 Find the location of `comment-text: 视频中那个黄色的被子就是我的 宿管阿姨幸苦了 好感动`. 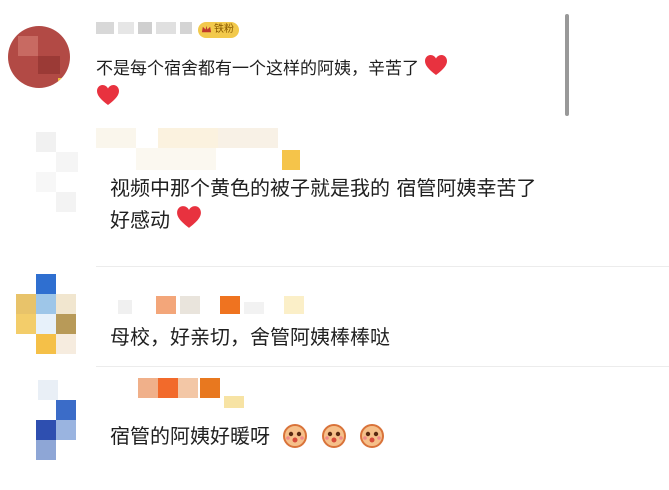

comment-text: 视频中那个黄色的被子就是我的 宿管阿姨幸苦了 好感动 is located at coordinates (323, 204).